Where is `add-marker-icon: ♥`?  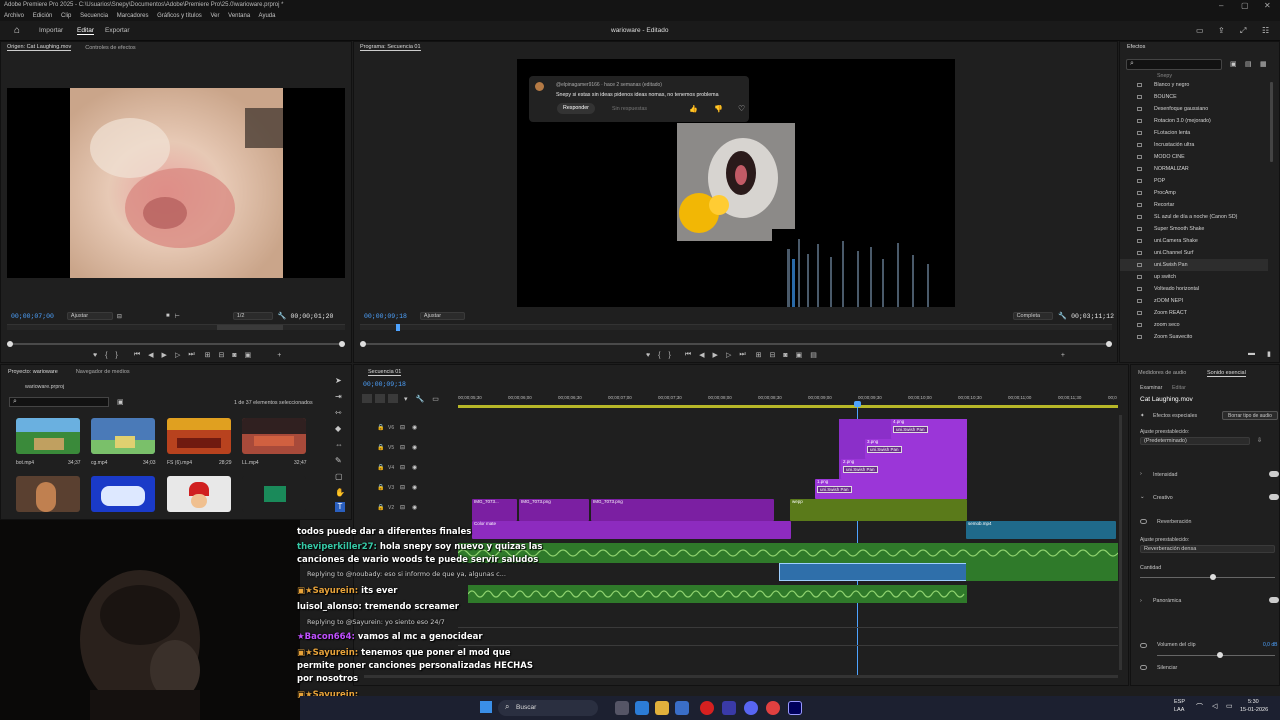 add-marker-icon: ♥ is located at coordinates (648, 355).